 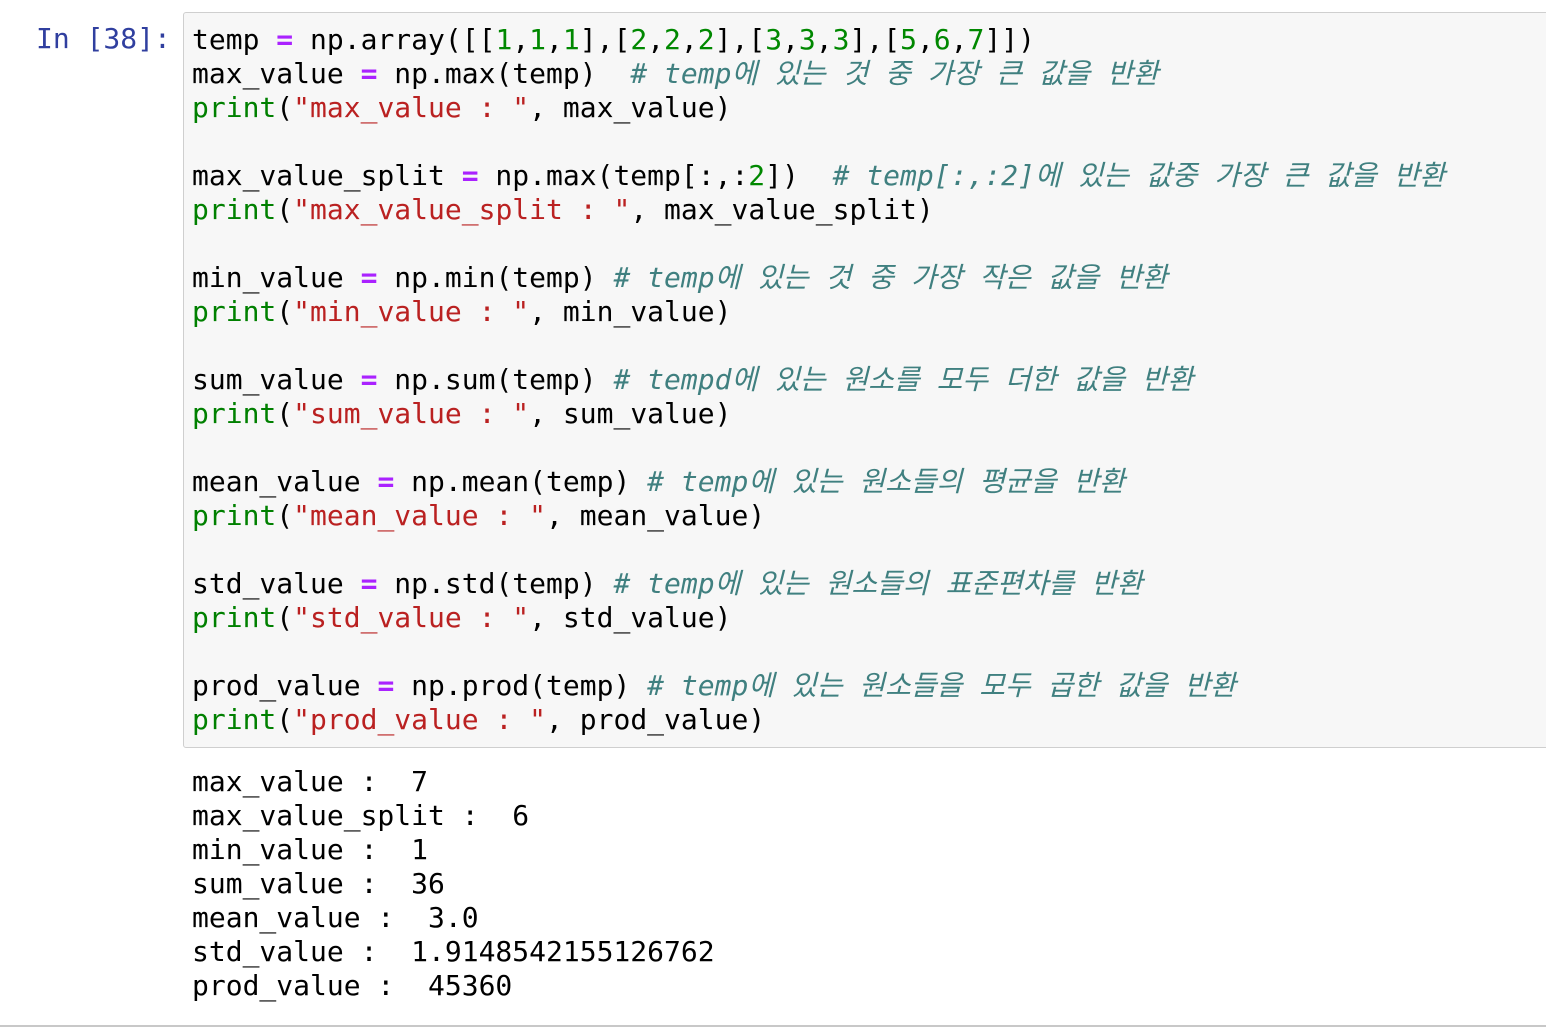 What do you see at coordinates (630, 617) in the screenshot?
I see `code-token: , std_value)` at bounding box center [630, 617].